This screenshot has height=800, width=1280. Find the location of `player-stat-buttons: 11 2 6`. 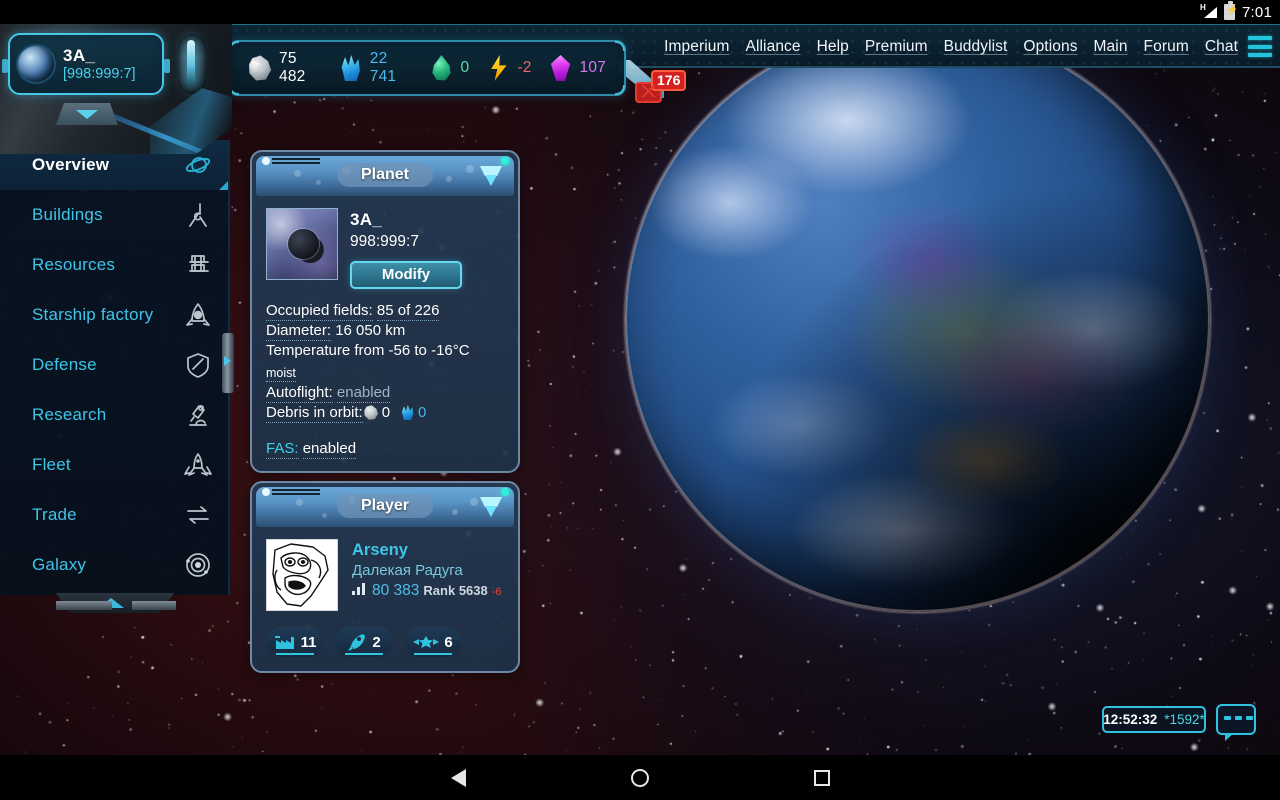

player-stat-buttons: 11 2 6 is located at coordinates (385, 642).